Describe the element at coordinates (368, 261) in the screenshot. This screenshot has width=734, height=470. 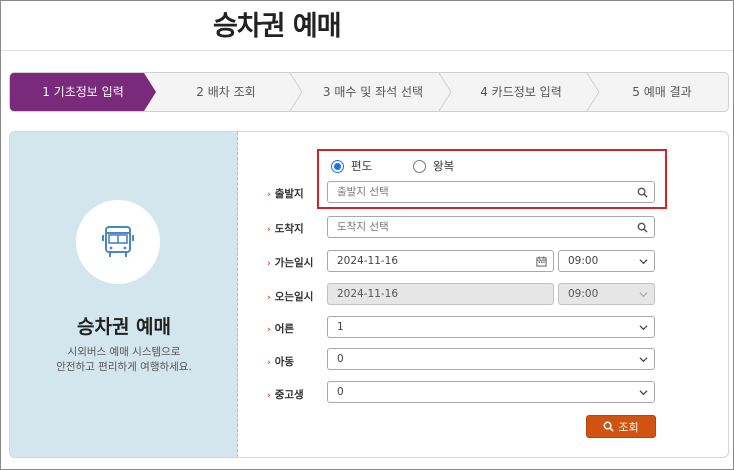
I see `go-date-value: 2024-11-16` at that location.